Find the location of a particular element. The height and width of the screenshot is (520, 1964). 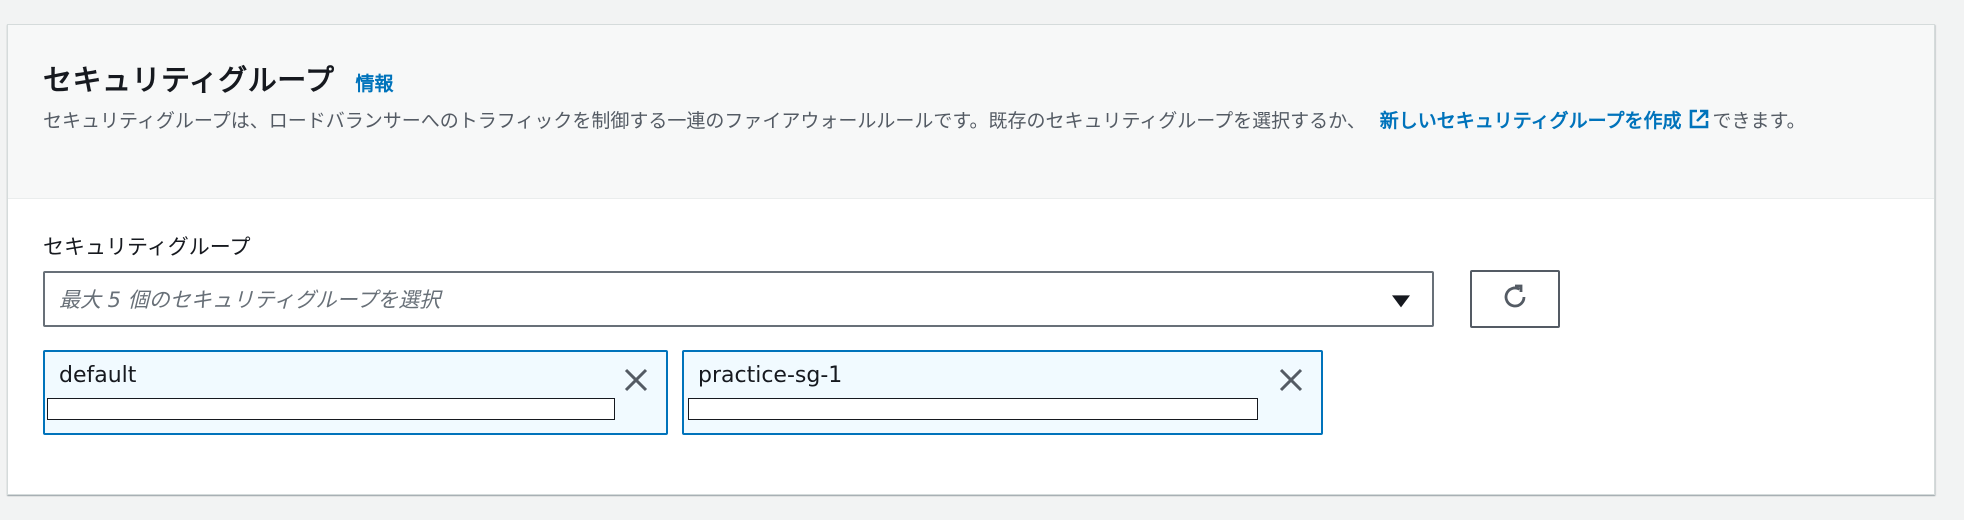

security-group-select: 最大 5 個のセキュリティグループを選択 is located at coordinates (738, 299).